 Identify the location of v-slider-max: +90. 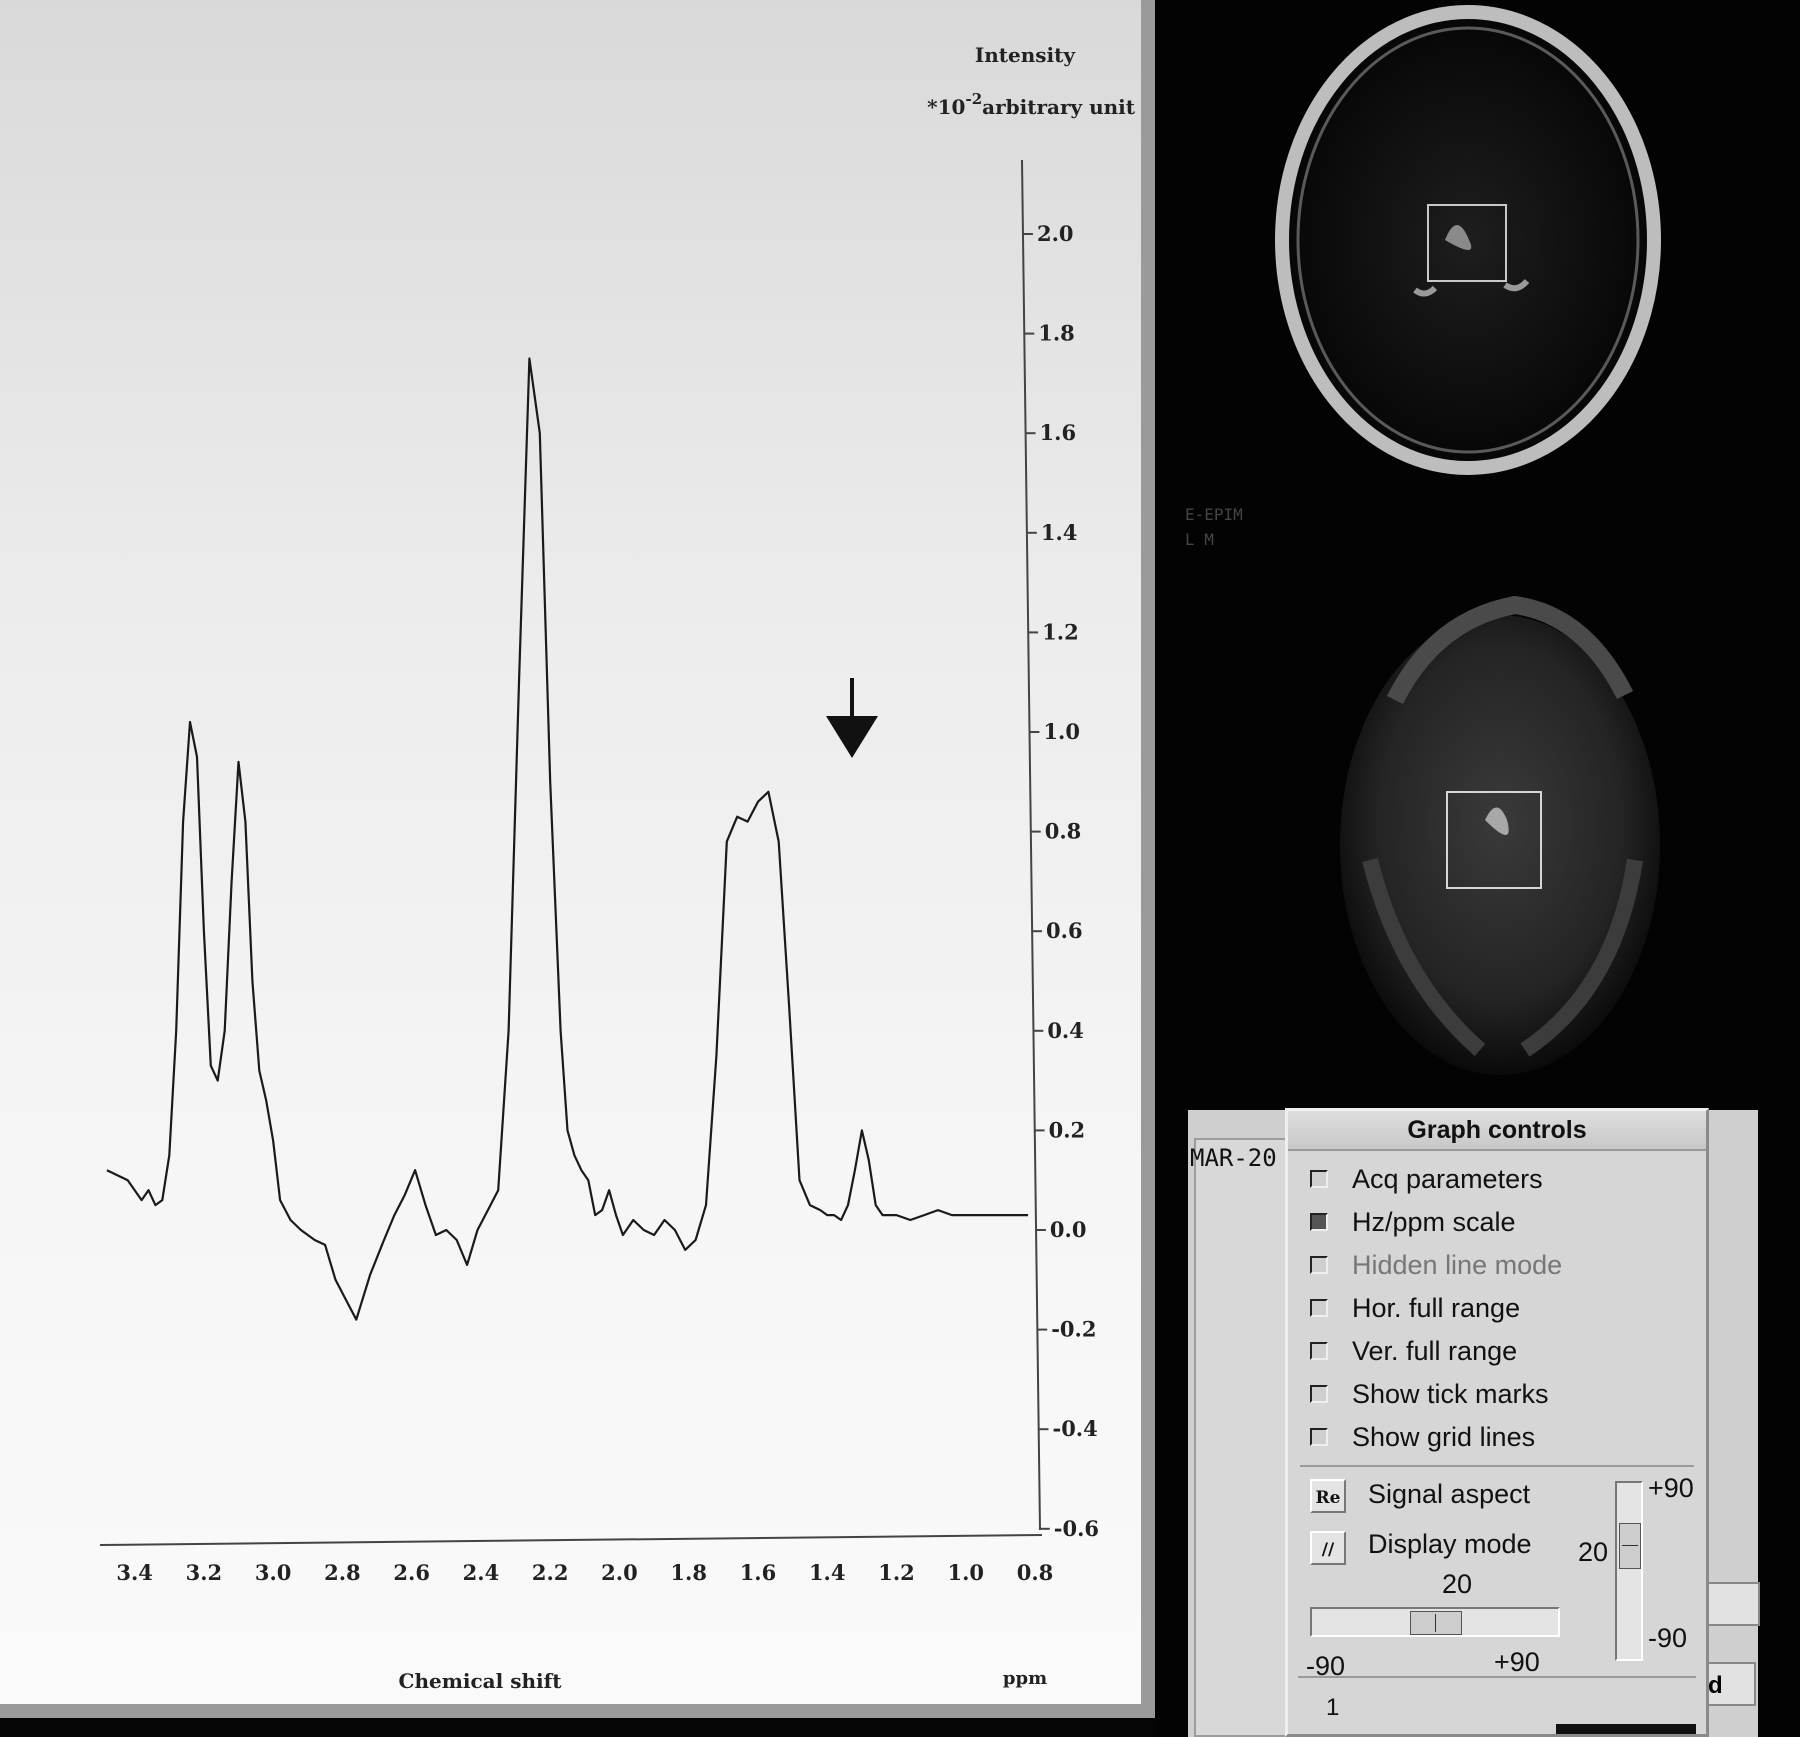
(1671, 1488).